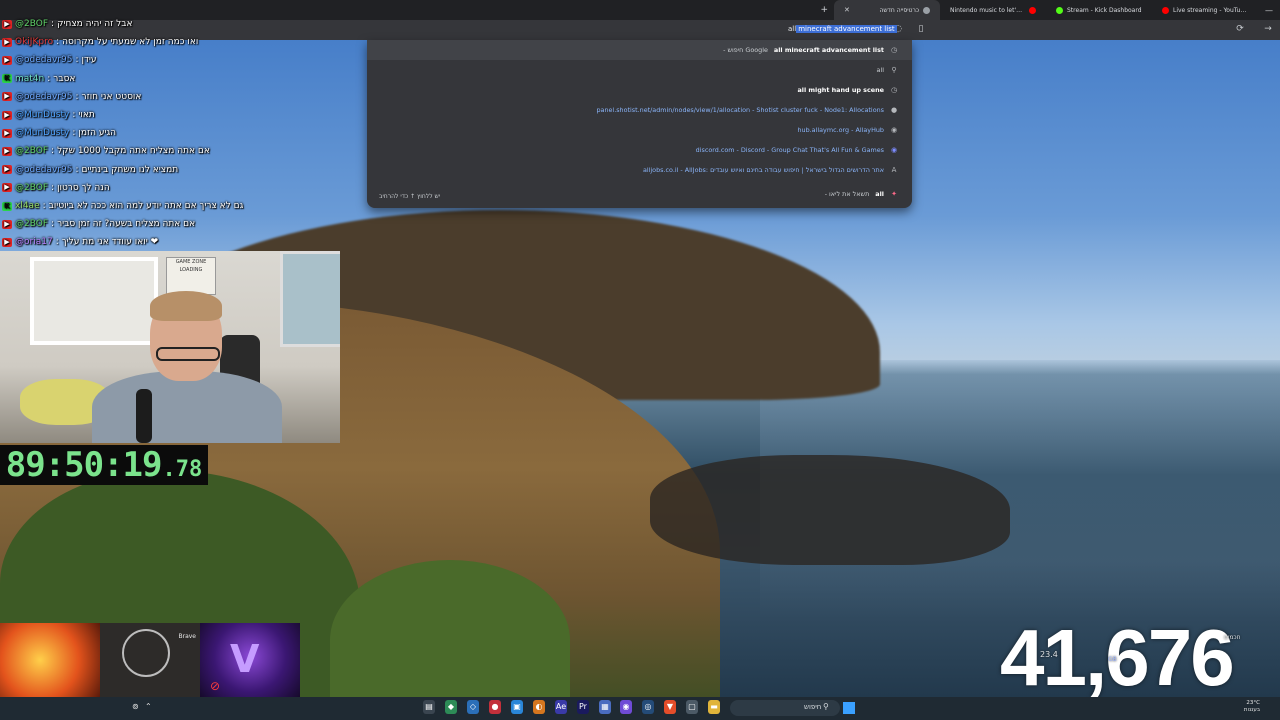 Image resolution: width=1280 pixels, height=720 pixels. What do you see at coordinates (30, 78) in the screenshot?
I see `chat-username: mat4n` at bounding box center [30, 78].